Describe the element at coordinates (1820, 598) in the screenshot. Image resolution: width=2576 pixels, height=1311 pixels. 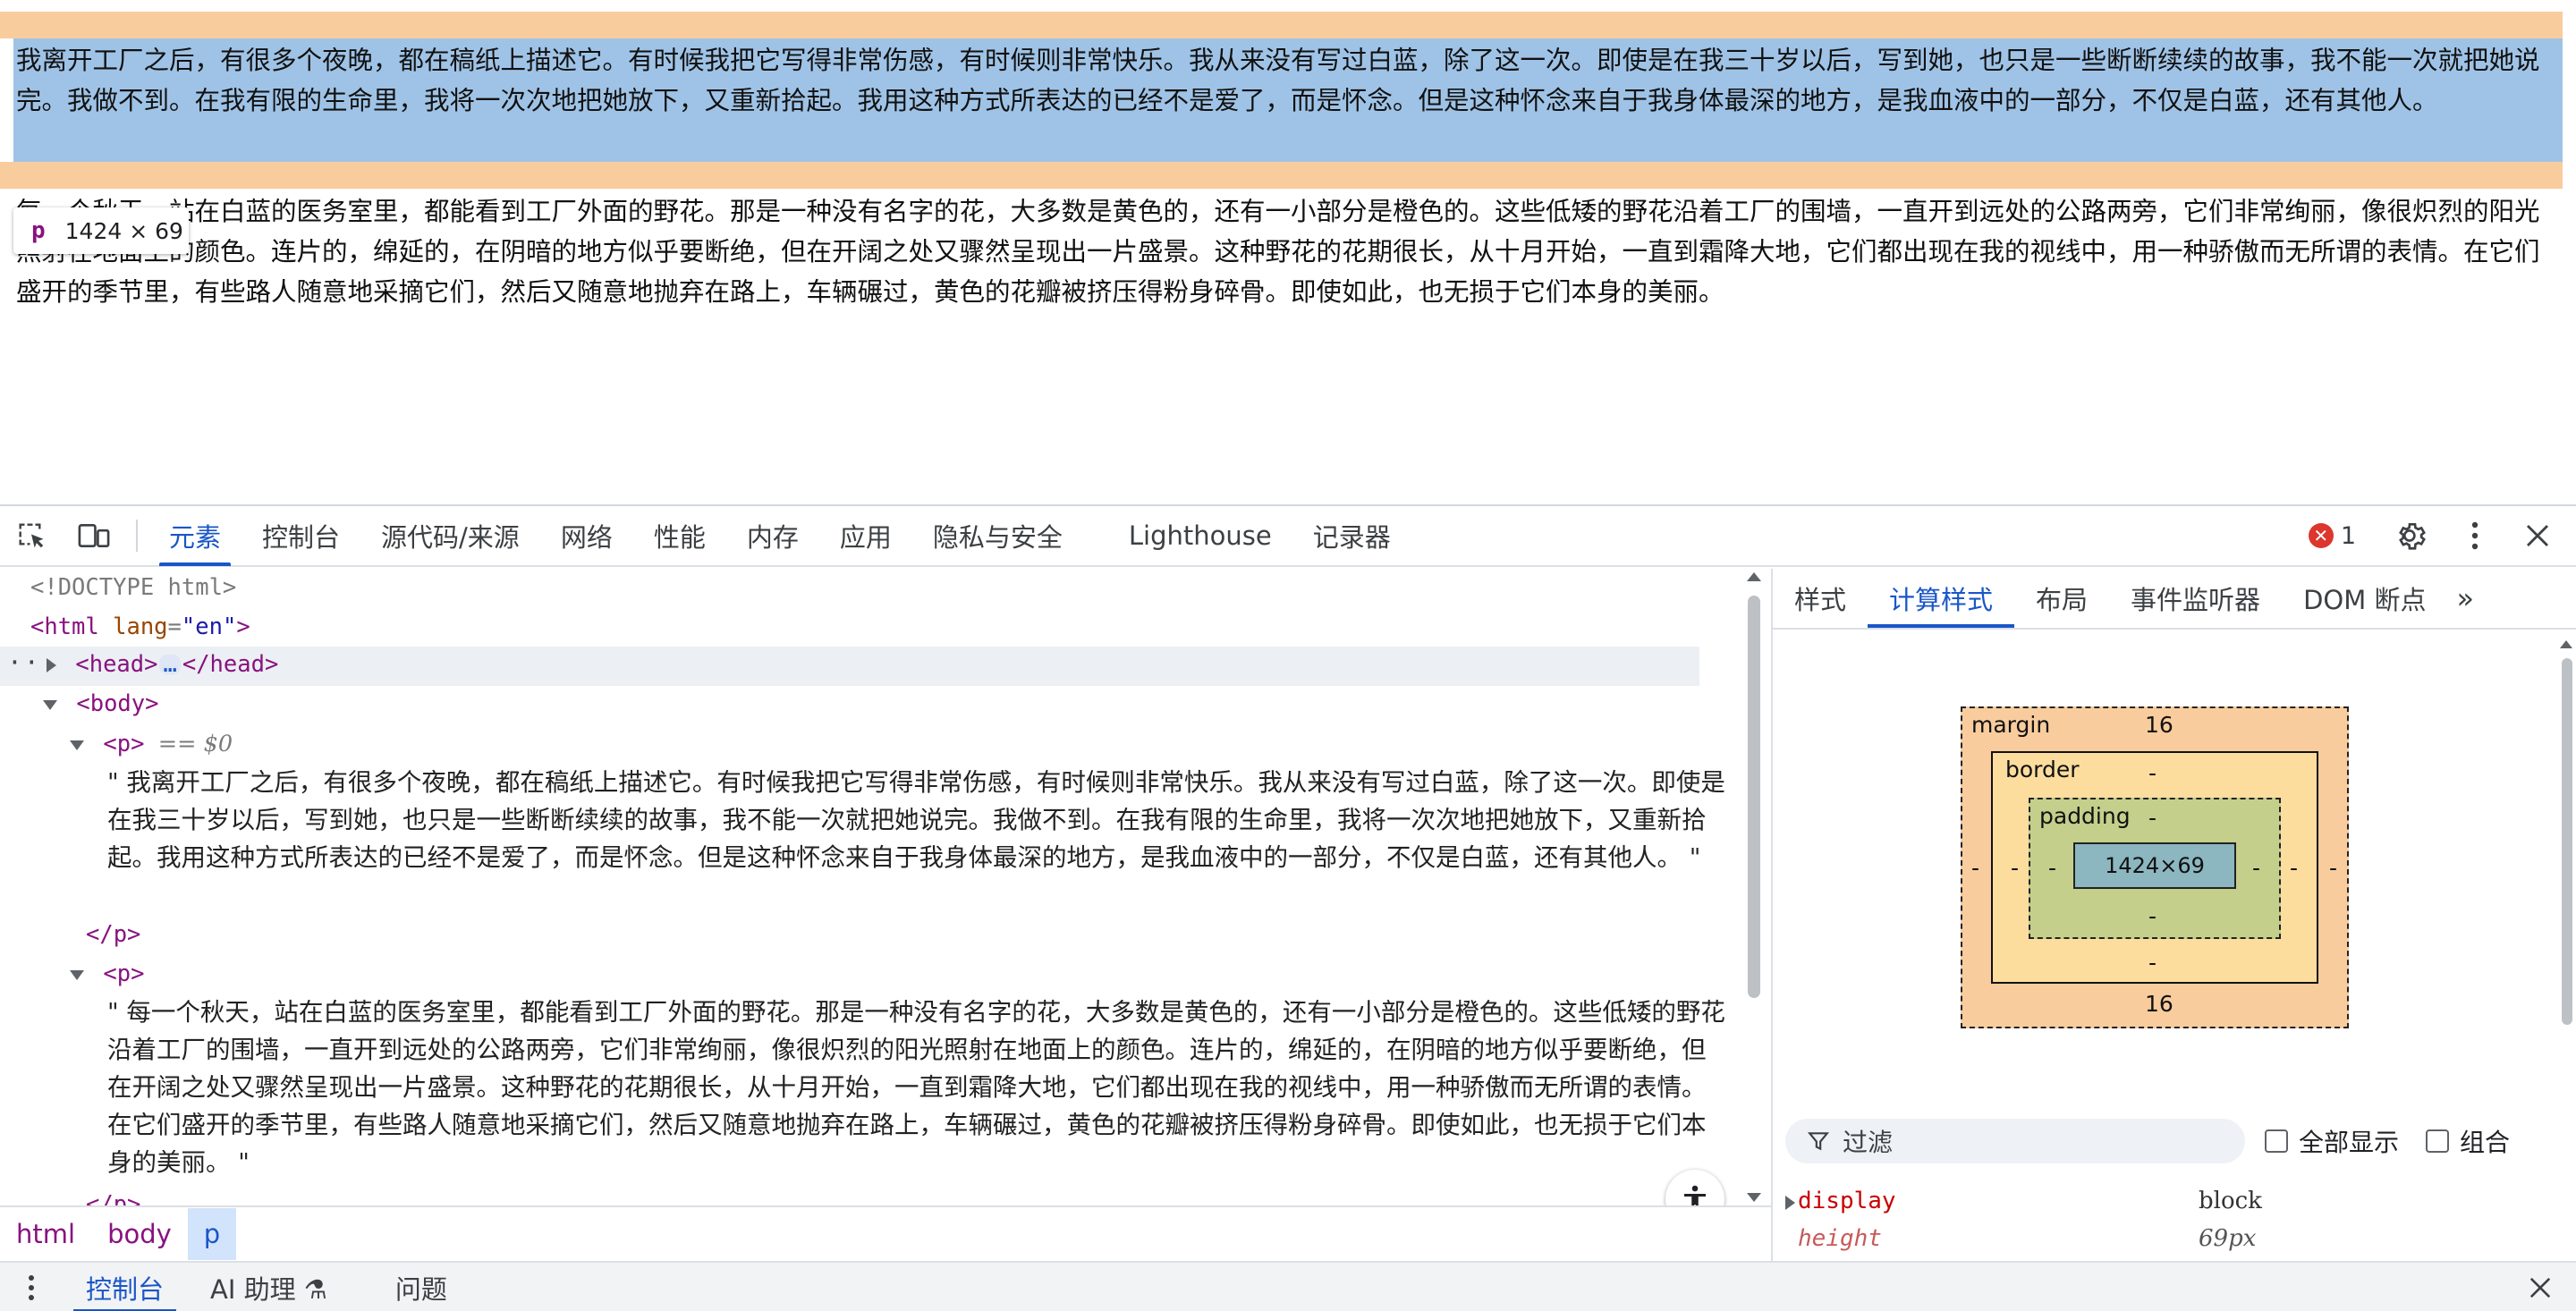
I see `tab-styles: 样式` at that location.